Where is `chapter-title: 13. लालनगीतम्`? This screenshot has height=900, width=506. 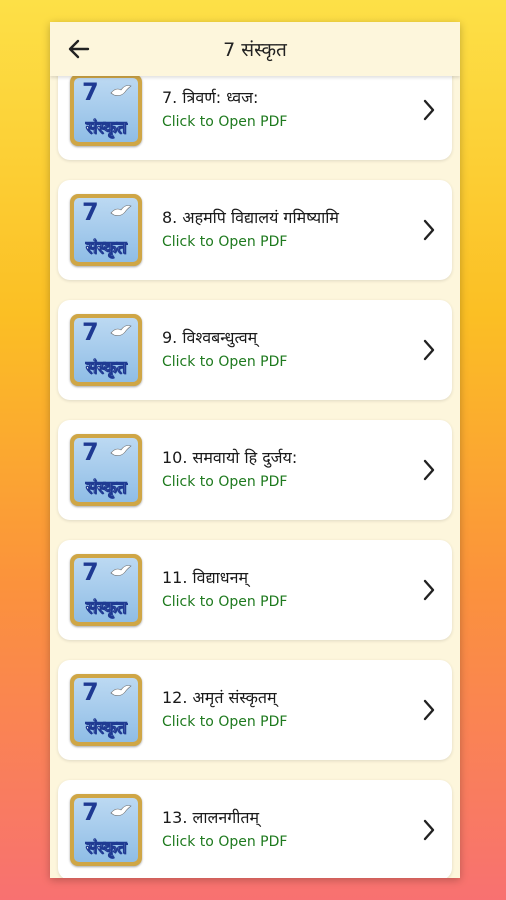
chapter-title: 13. लालनगीतम् is located at coordinates (211, 817).